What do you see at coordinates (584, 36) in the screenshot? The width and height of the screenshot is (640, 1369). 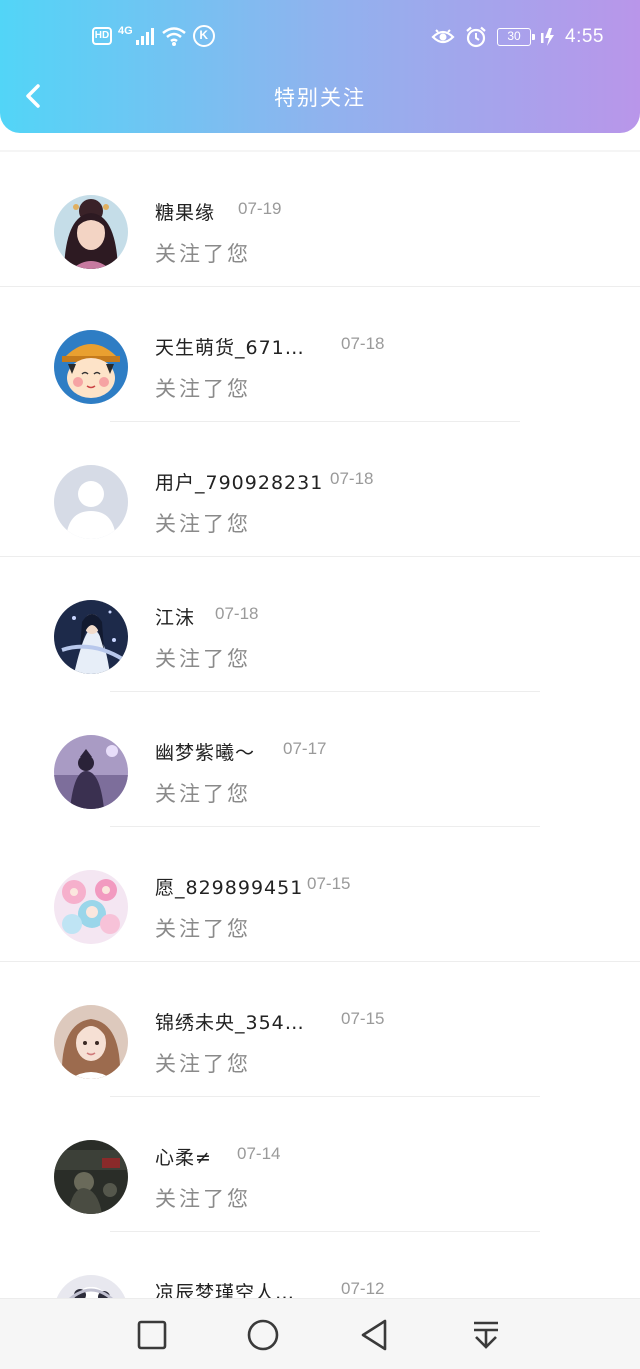 I see `clock: 4:55` at bounding box center [584, 36].